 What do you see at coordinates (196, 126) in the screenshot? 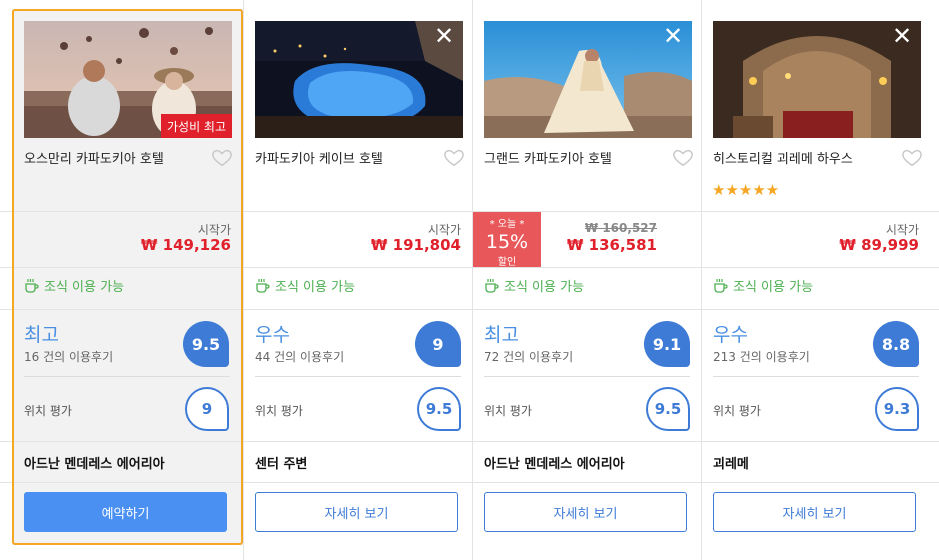
I see `best-value-badge: 가성비 최고` at bounding box center [196, 126].